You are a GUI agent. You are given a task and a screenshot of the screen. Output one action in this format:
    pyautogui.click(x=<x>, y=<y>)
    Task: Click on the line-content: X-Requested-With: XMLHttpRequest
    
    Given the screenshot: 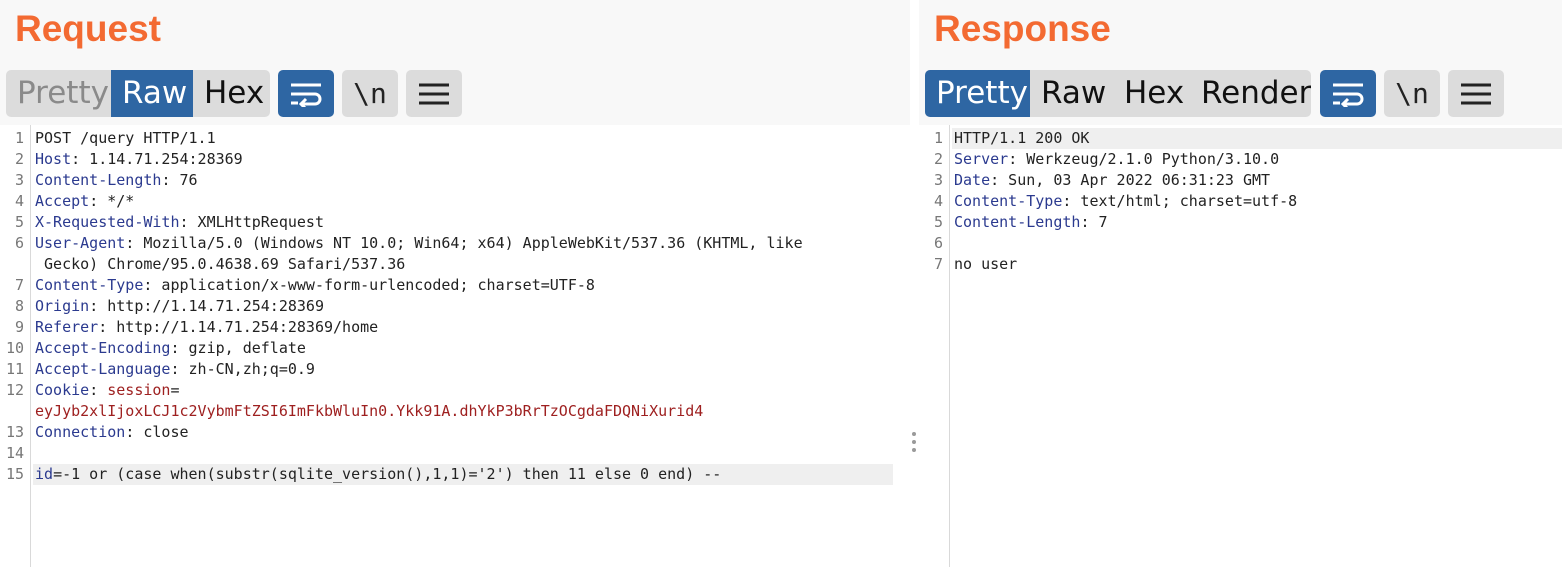 What is the action you would take?
    pyautogui.click(x=179, y=222)
    